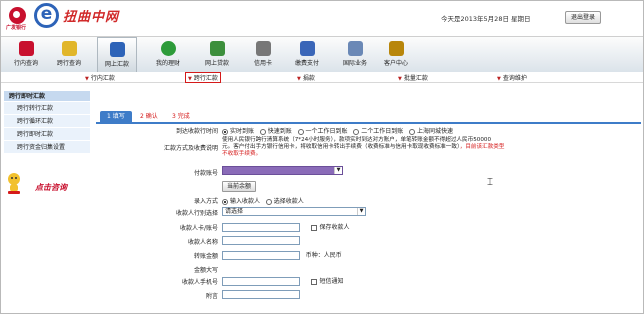 The height and width of the screenshot is (314, 644). I want to click on entry-option-select: 选择收款人, so click(284, 201).